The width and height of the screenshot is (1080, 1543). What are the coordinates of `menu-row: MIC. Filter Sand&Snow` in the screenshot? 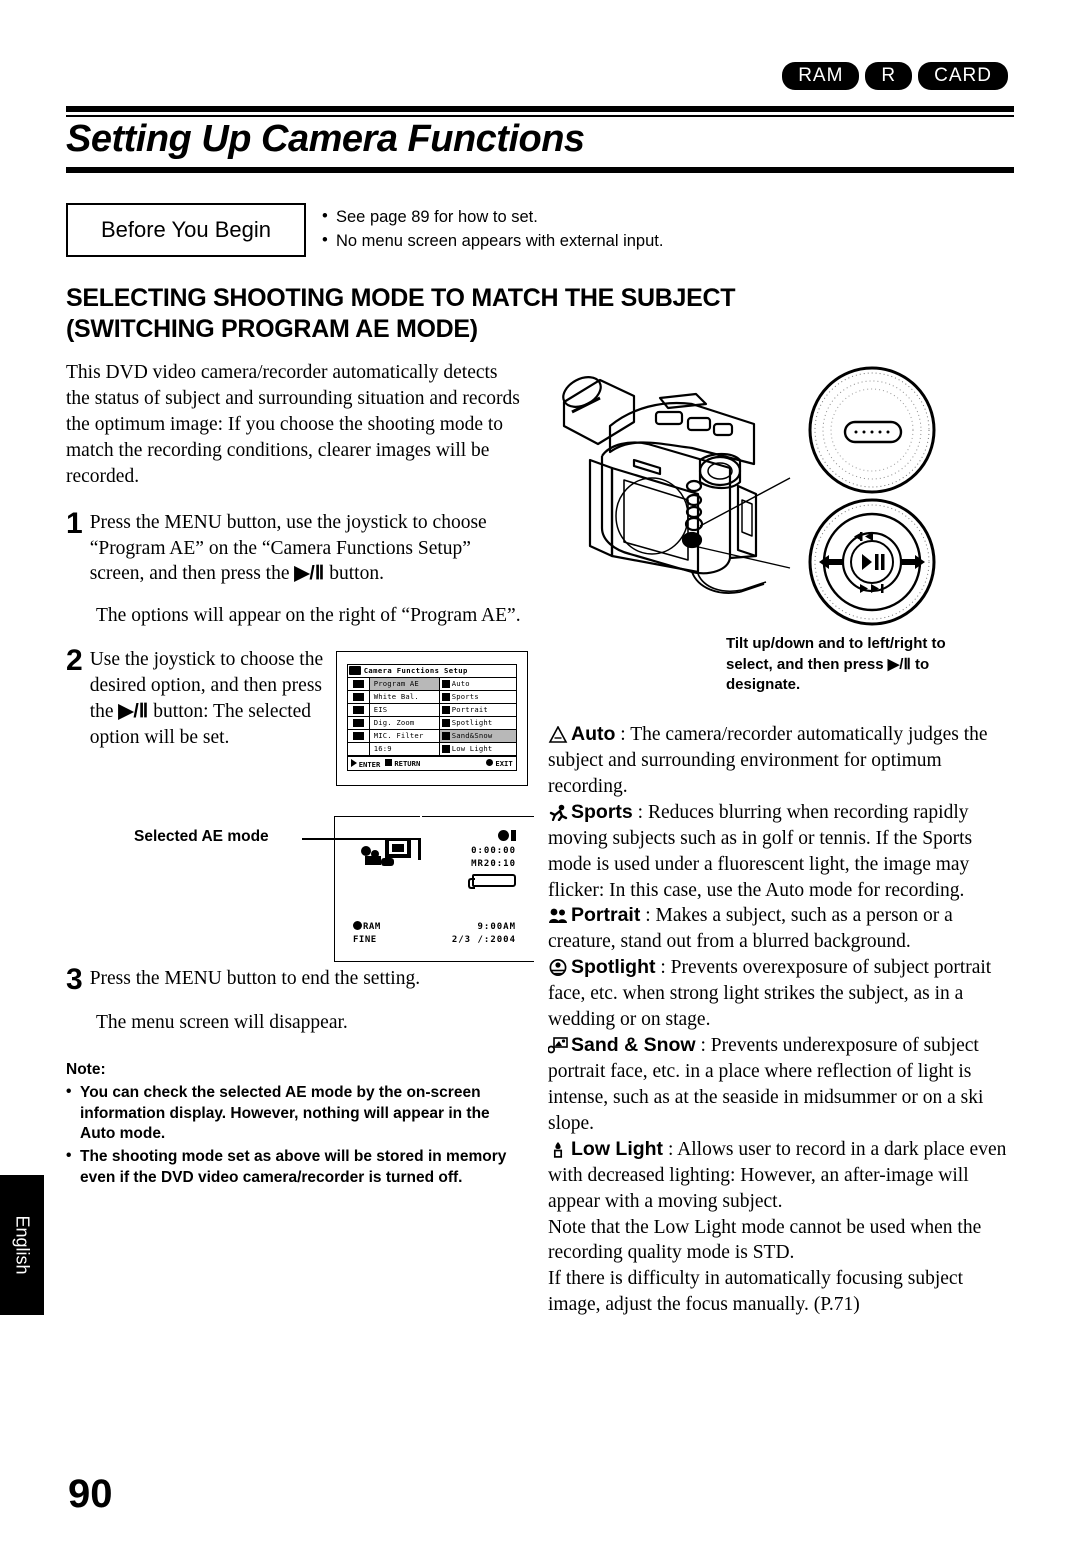 It's located at (431, 736).